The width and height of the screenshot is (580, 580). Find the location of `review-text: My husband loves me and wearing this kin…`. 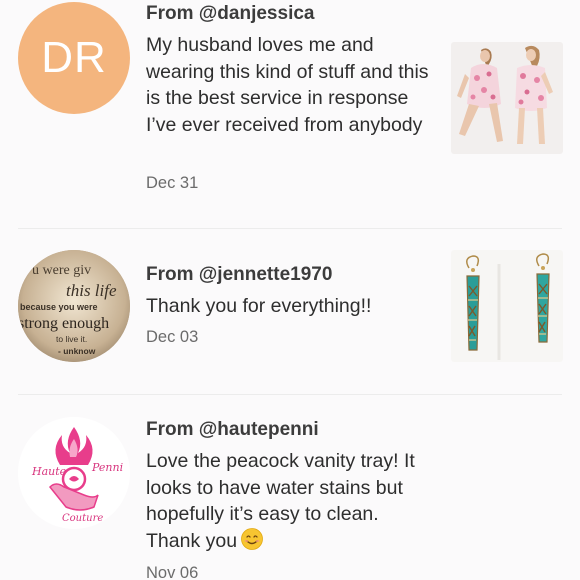

review-text: My husband loves me and wearing this kin… is located at coordinates (287, 85).